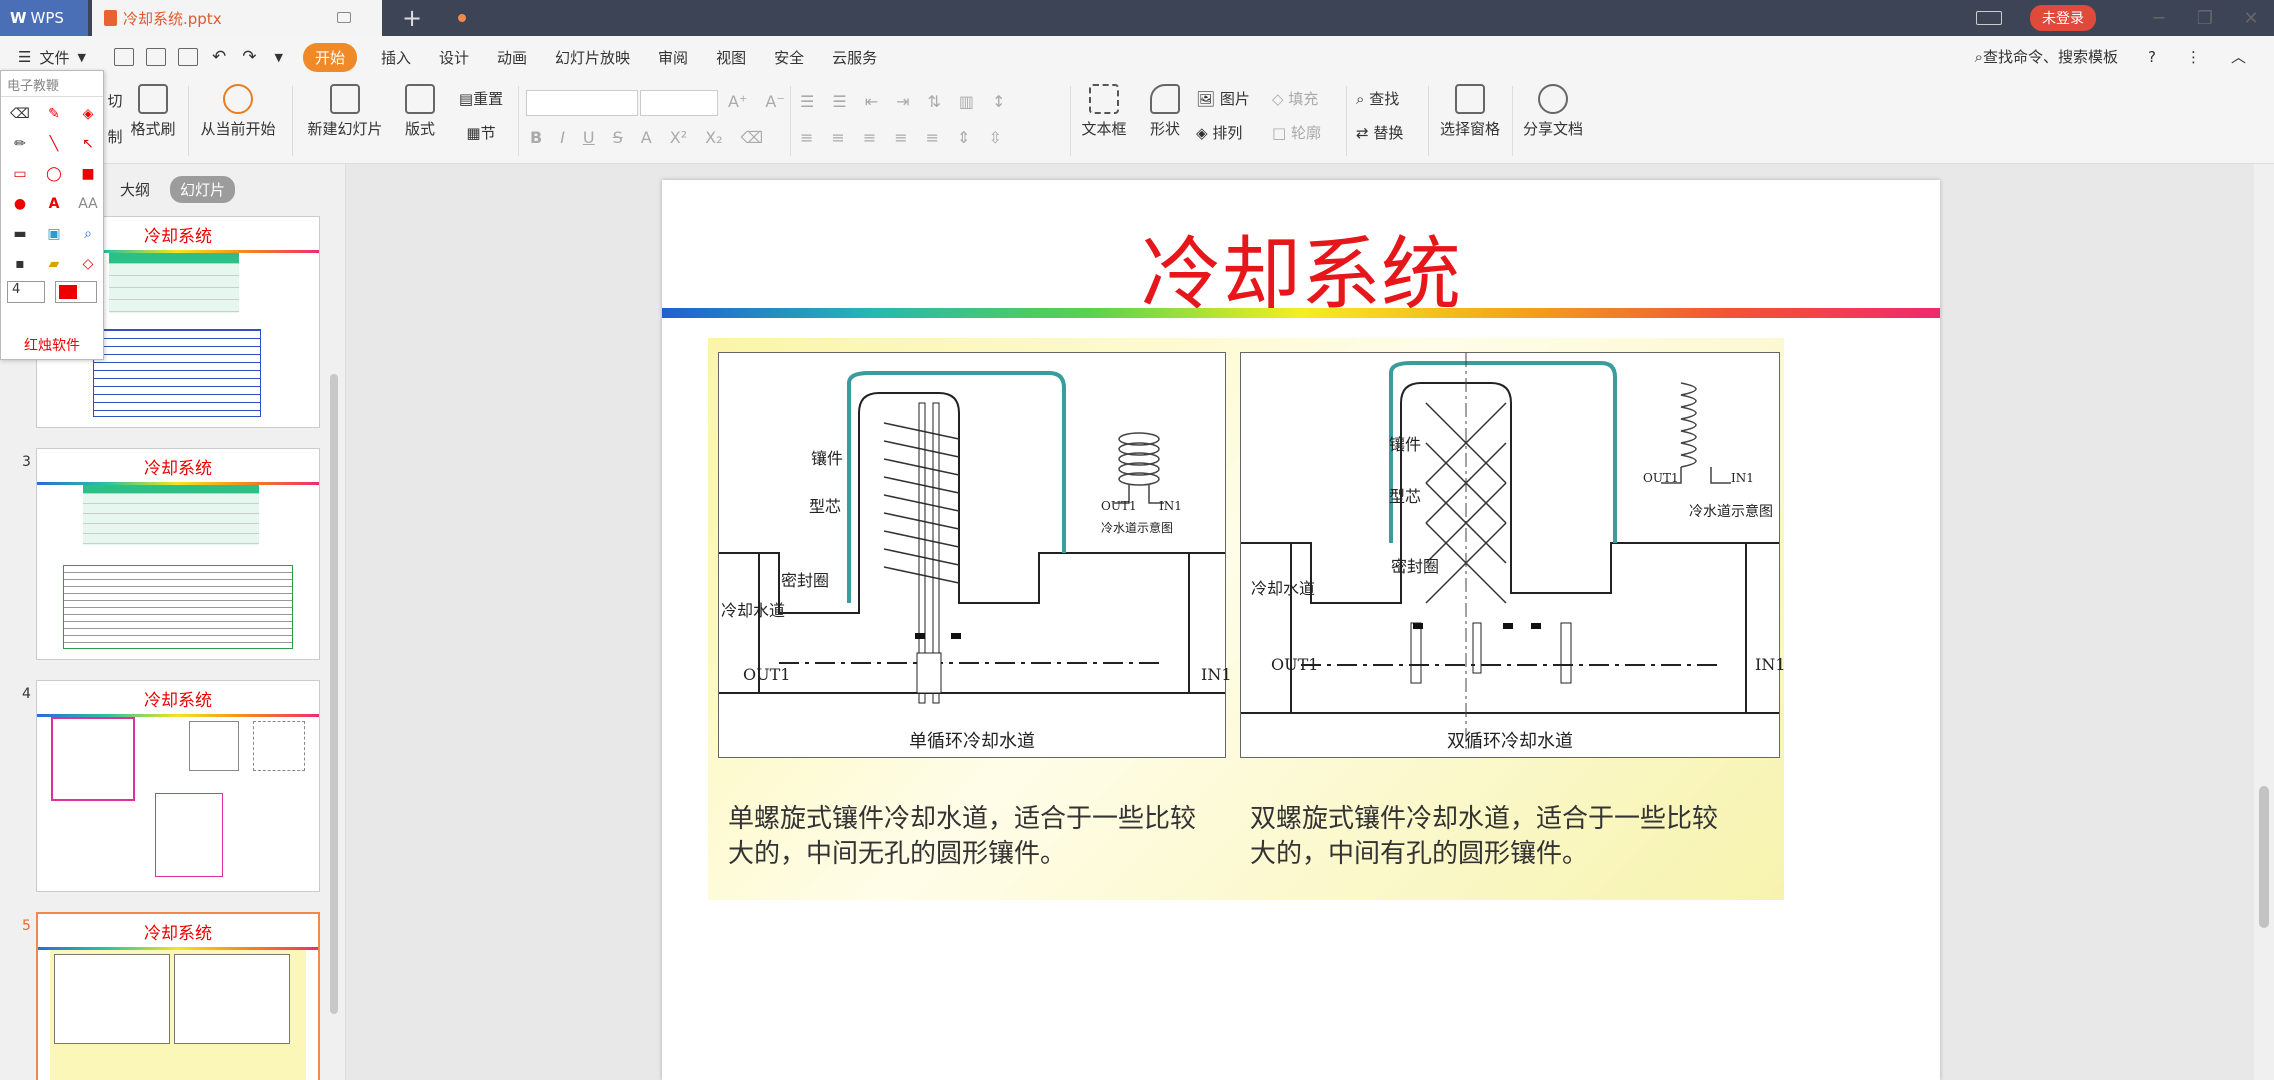  What do you see at coordinates (2152, 57) in the screenshot?
I see `help-icon: ?` at bounding box center [2152, 57].